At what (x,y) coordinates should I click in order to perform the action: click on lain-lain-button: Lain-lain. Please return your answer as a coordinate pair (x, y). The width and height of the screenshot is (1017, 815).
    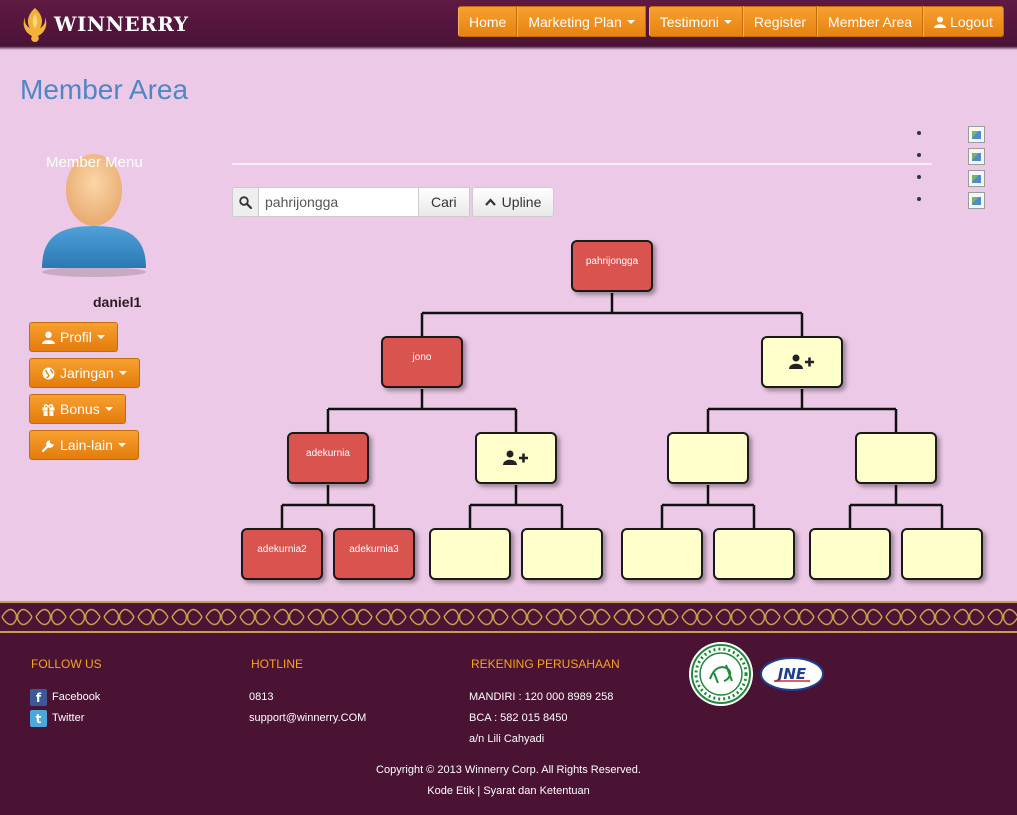
    Looking at the image, I should click on (84, 445).